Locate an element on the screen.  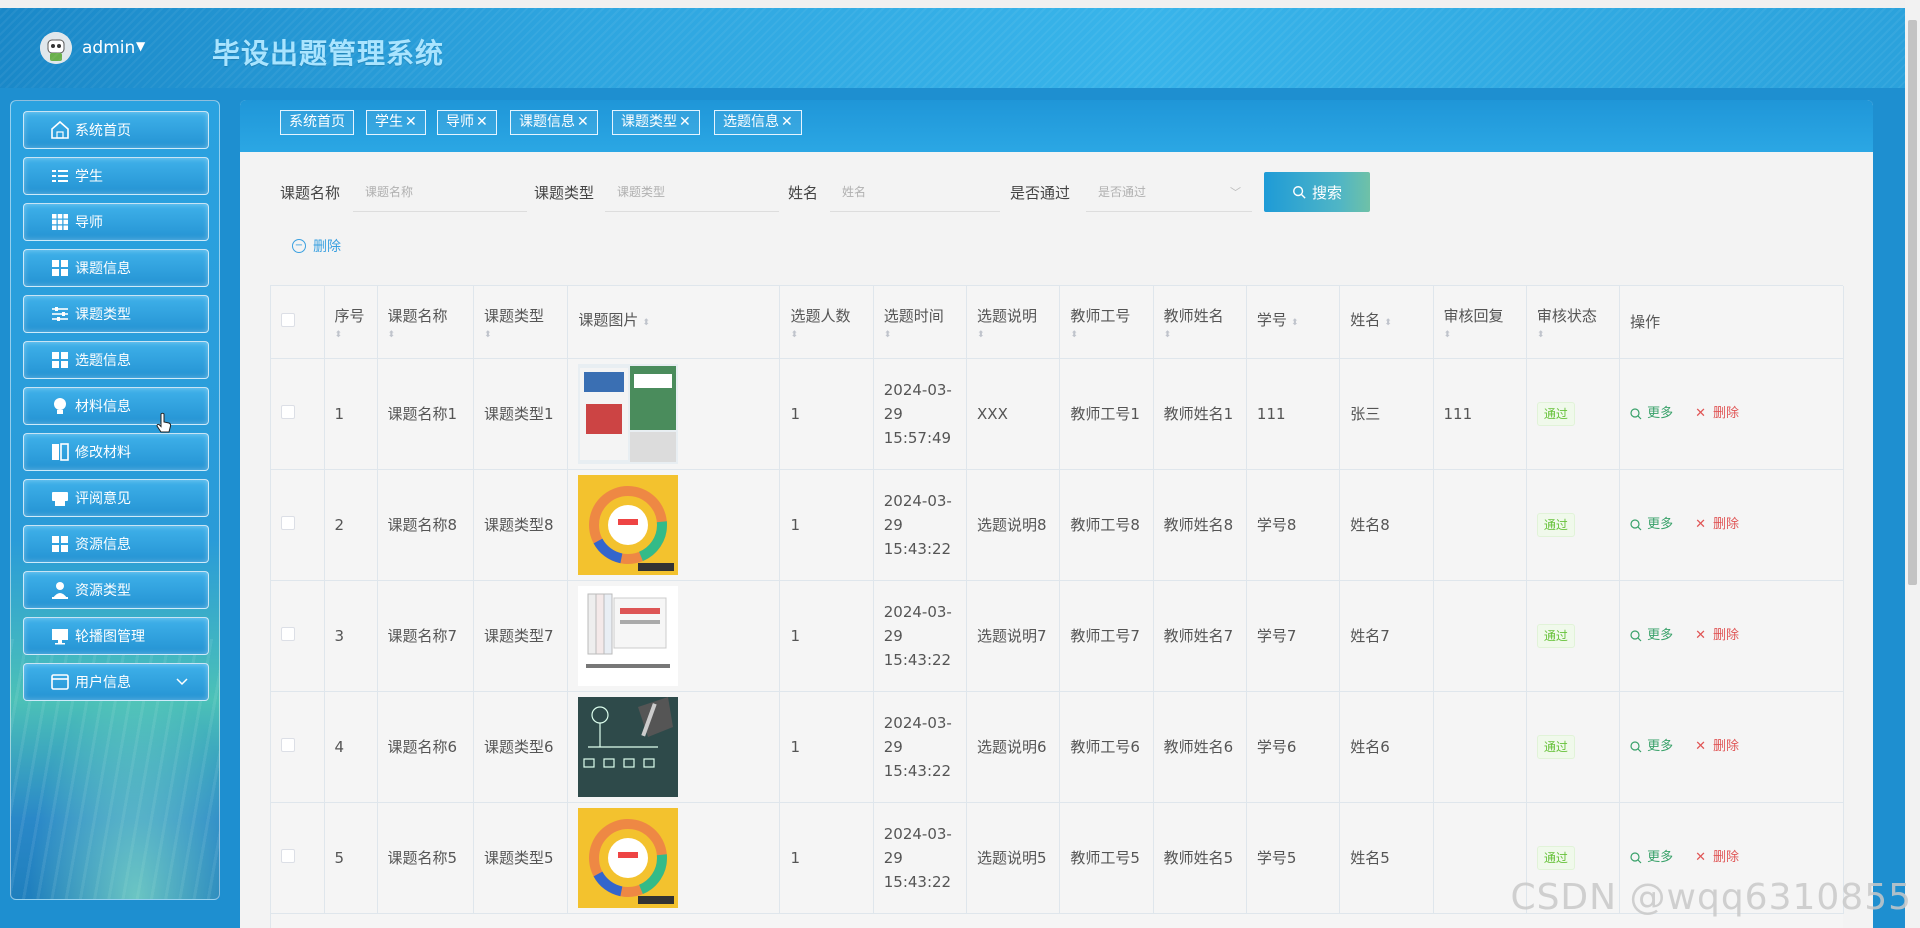
tab-3: 课题信息 ✕ is located at coordinates (554, 122).